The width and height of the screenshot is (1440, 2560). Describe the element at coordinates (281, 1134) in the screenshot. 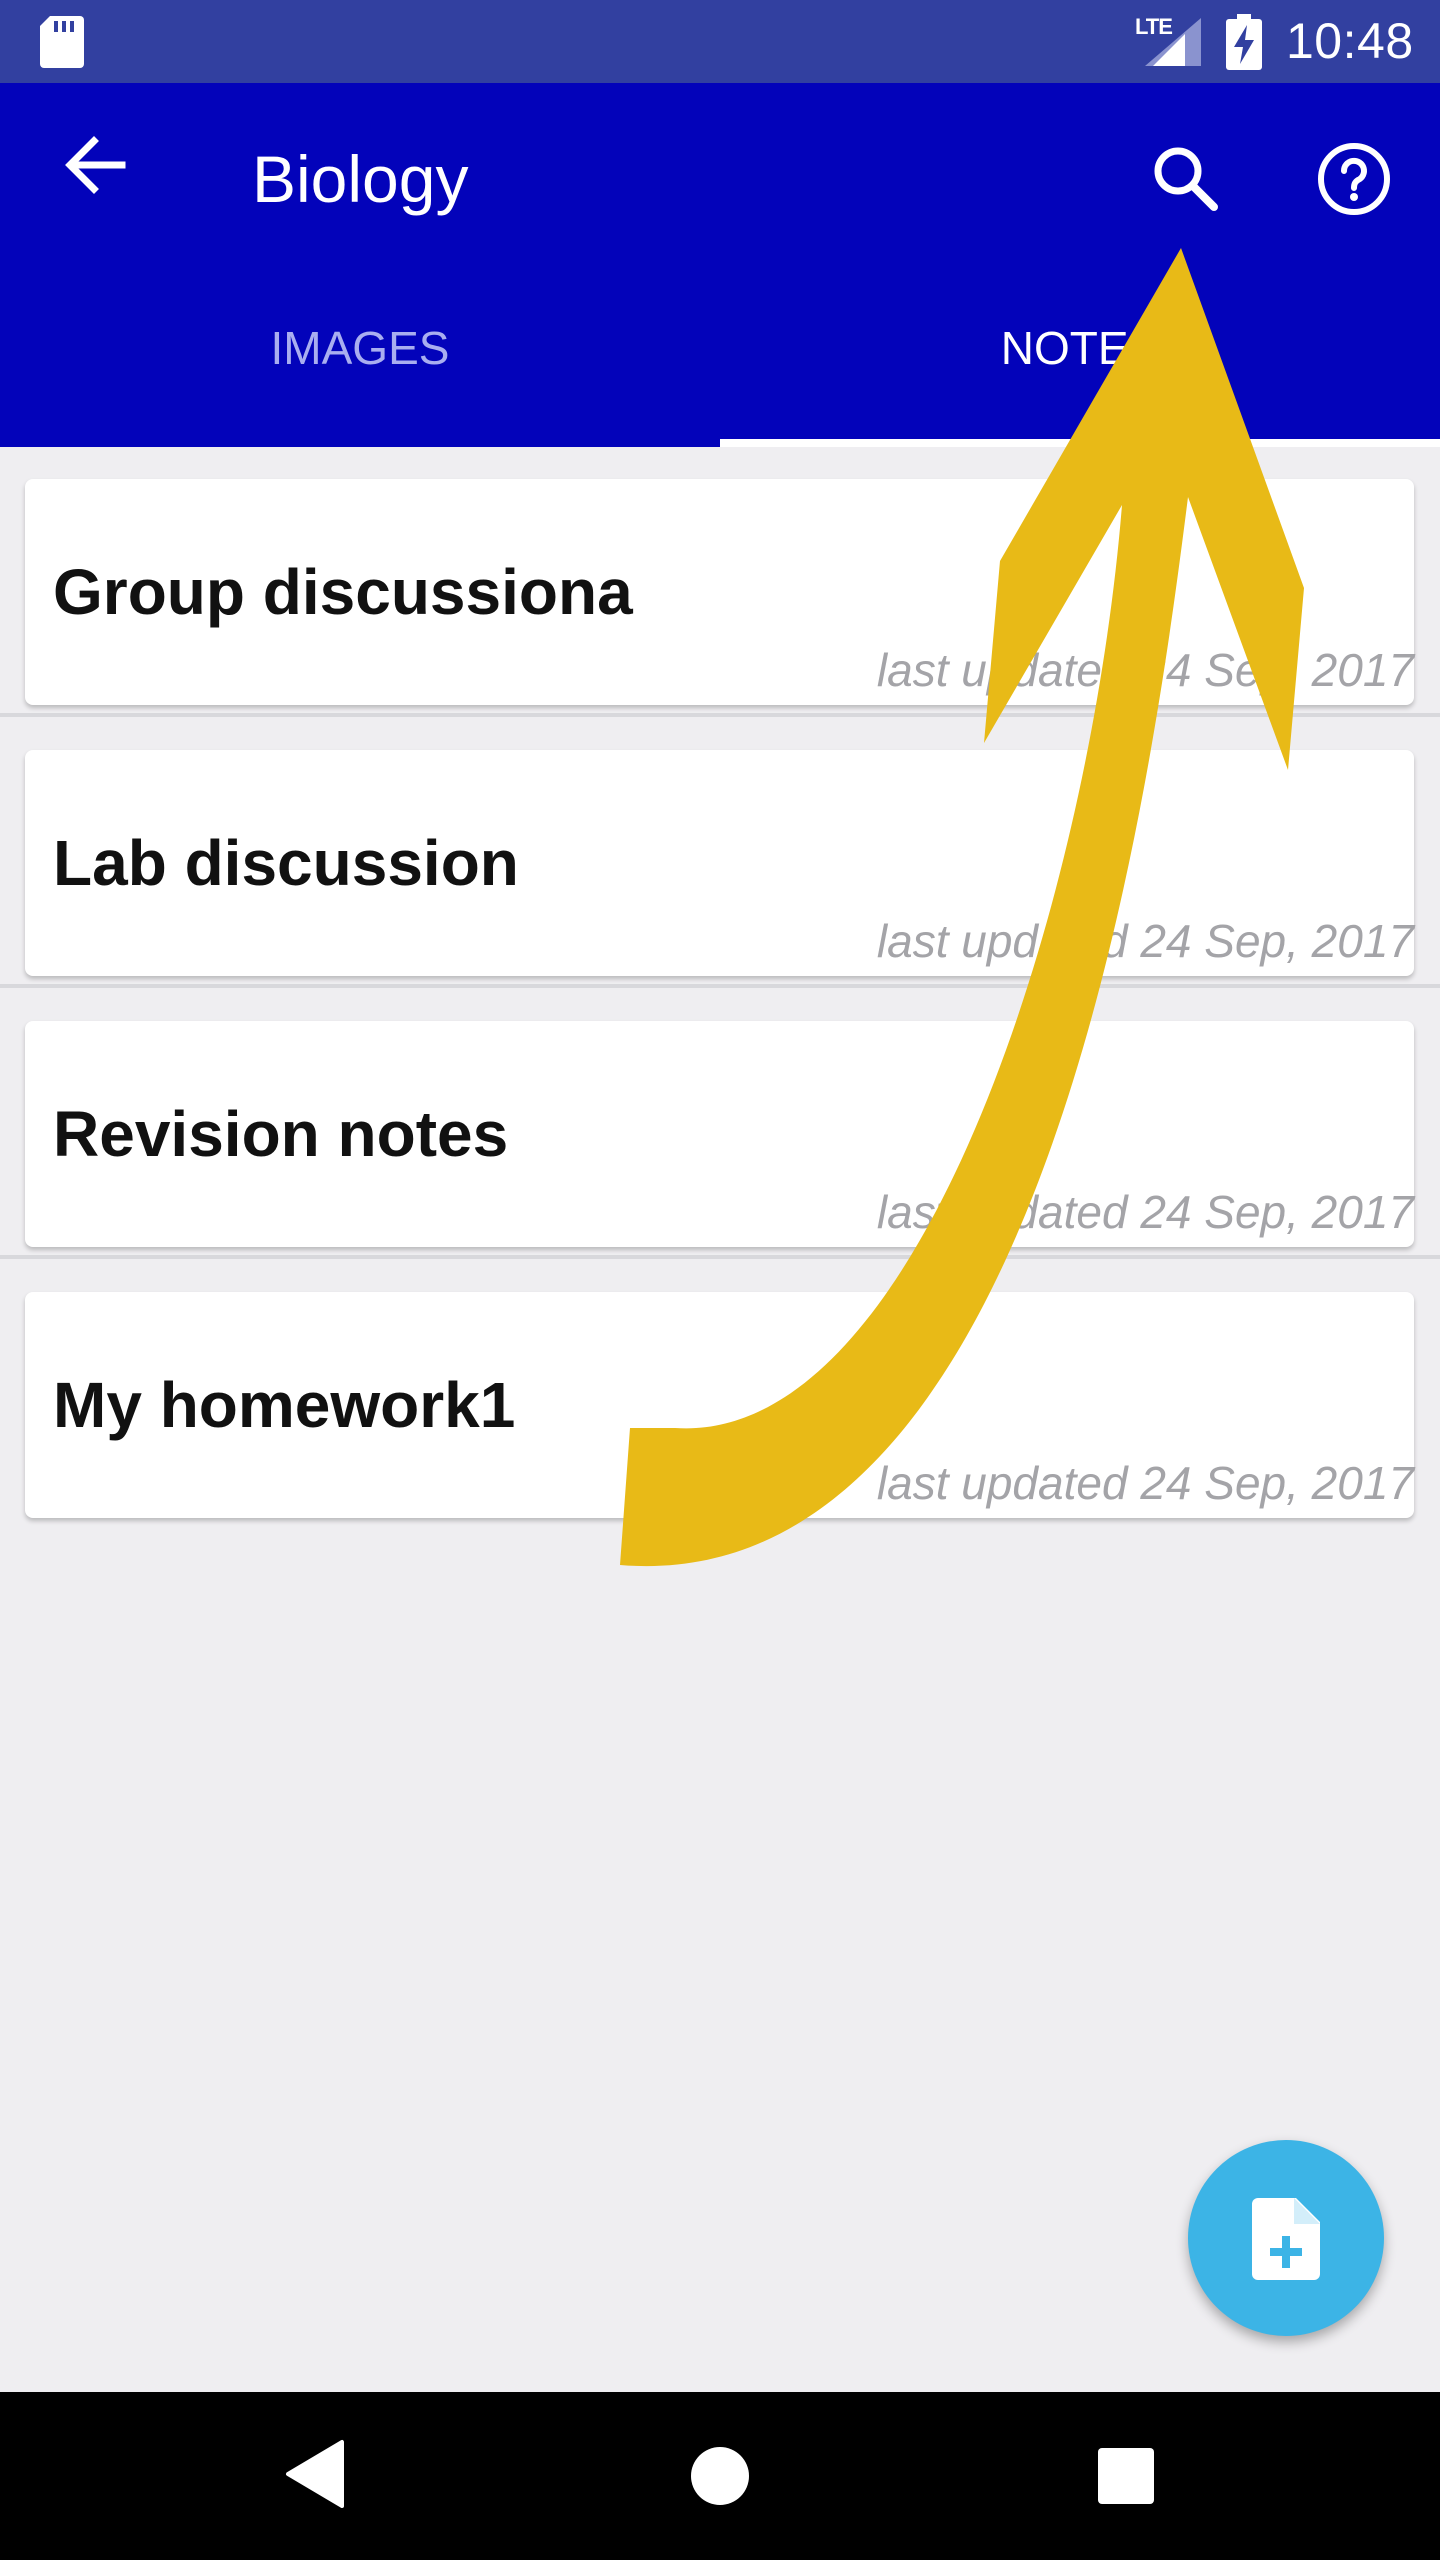

I see `note-title: Revision notes` at that location.